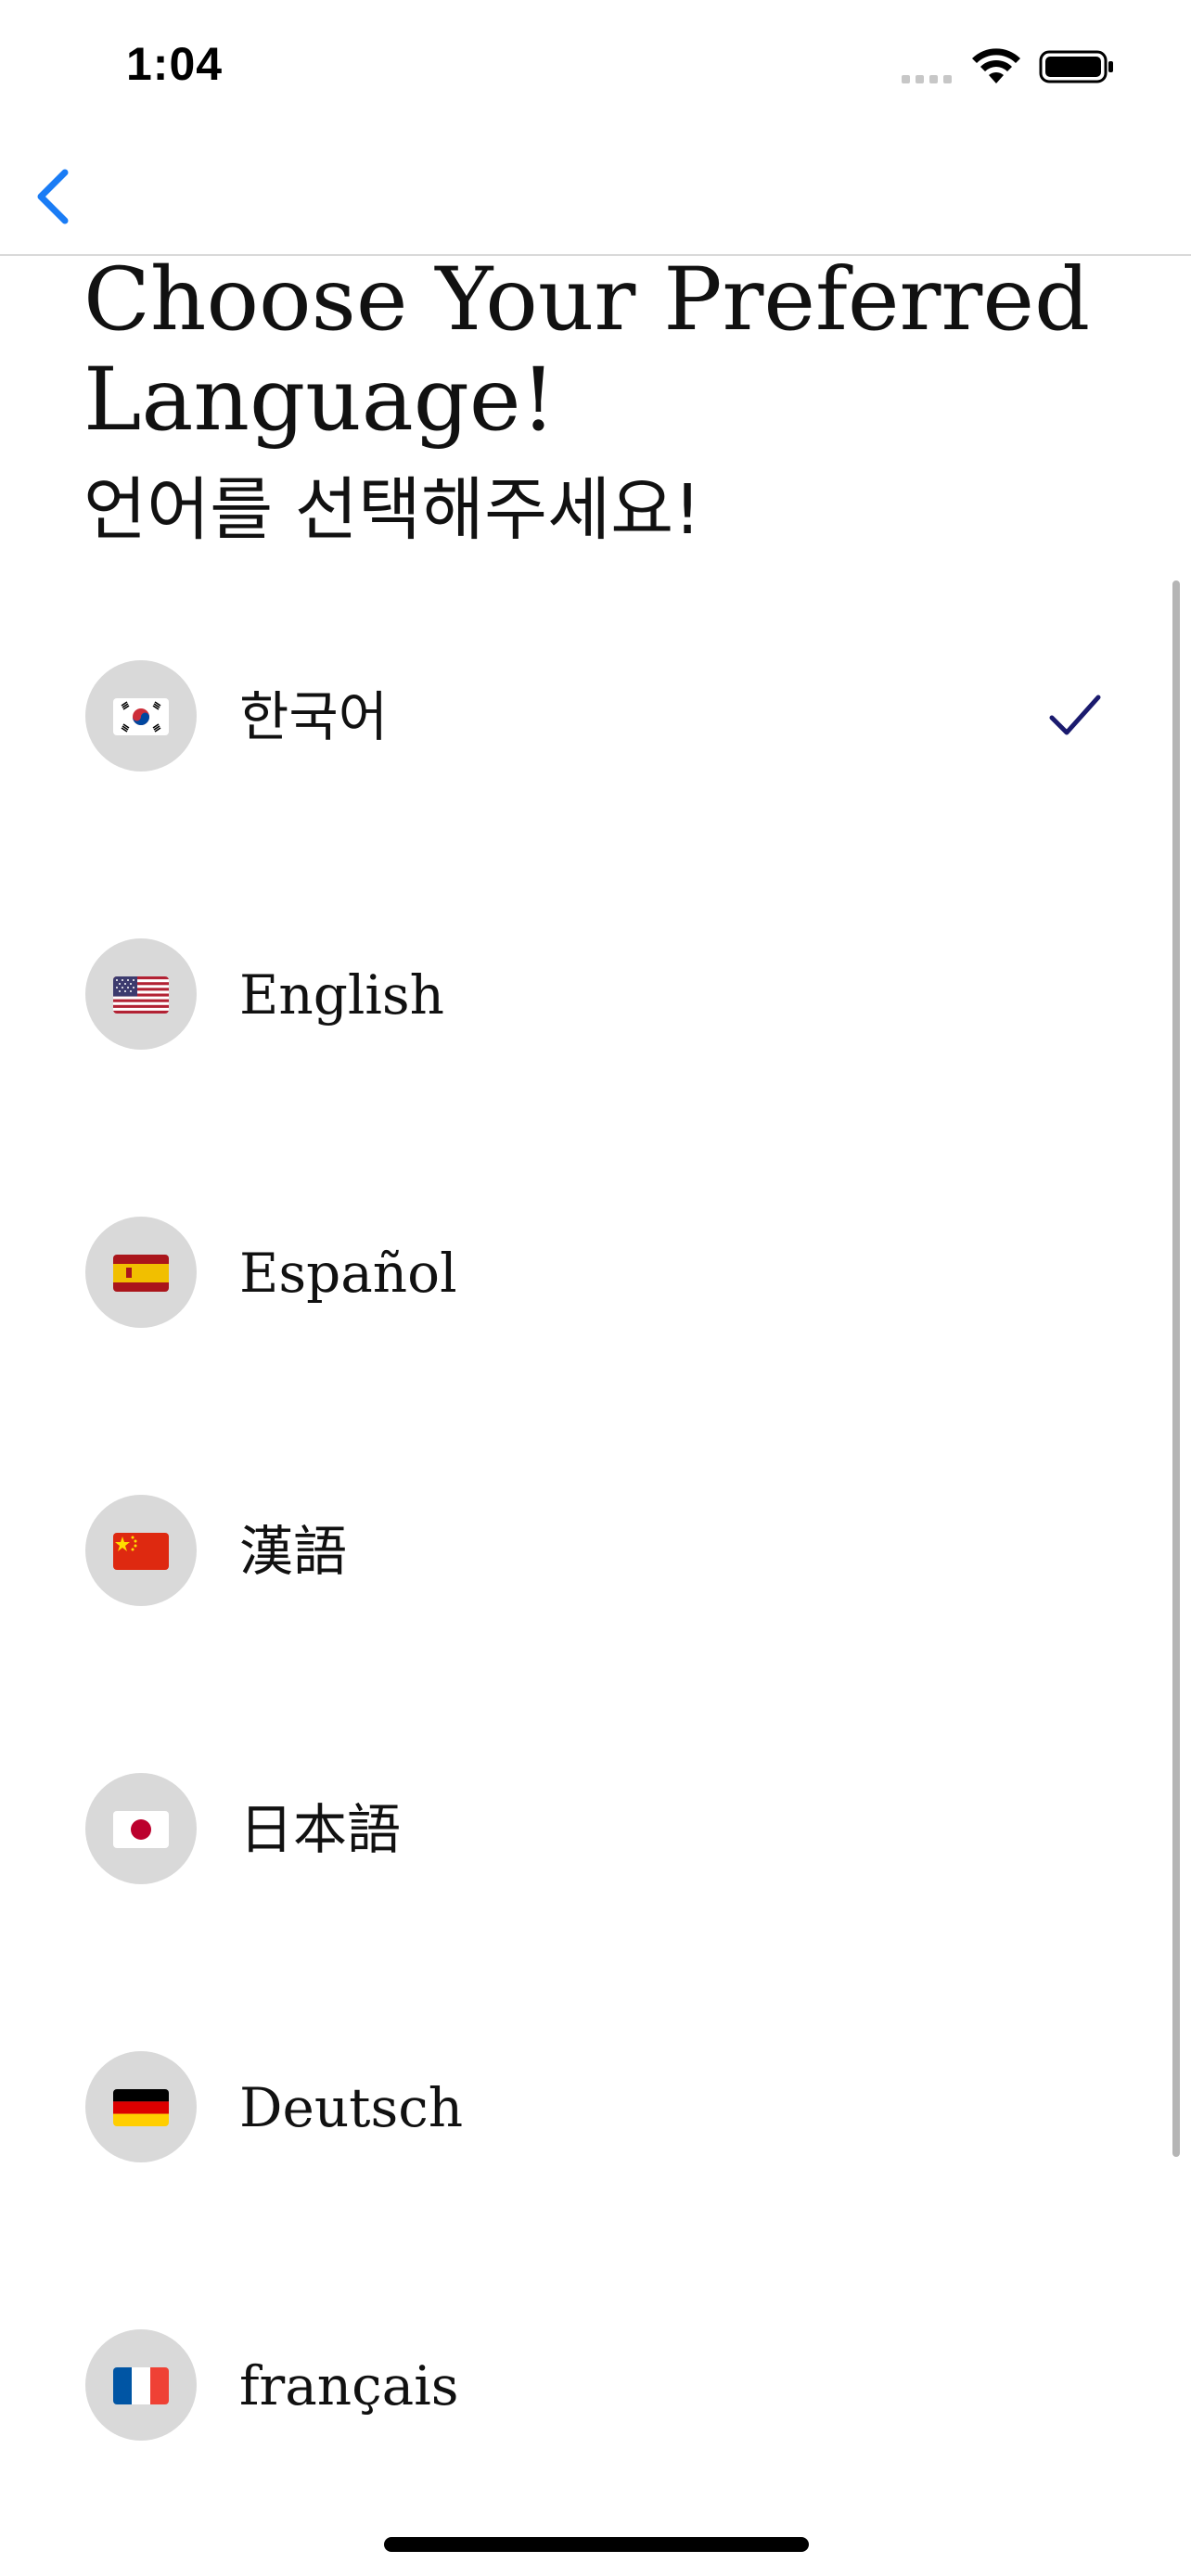 This screenshot has height=2576, width=1191. What do you see at coordinates (1076, 66) in the screenshot?
I see `battery-icon` at bounding box center [1076, 66].